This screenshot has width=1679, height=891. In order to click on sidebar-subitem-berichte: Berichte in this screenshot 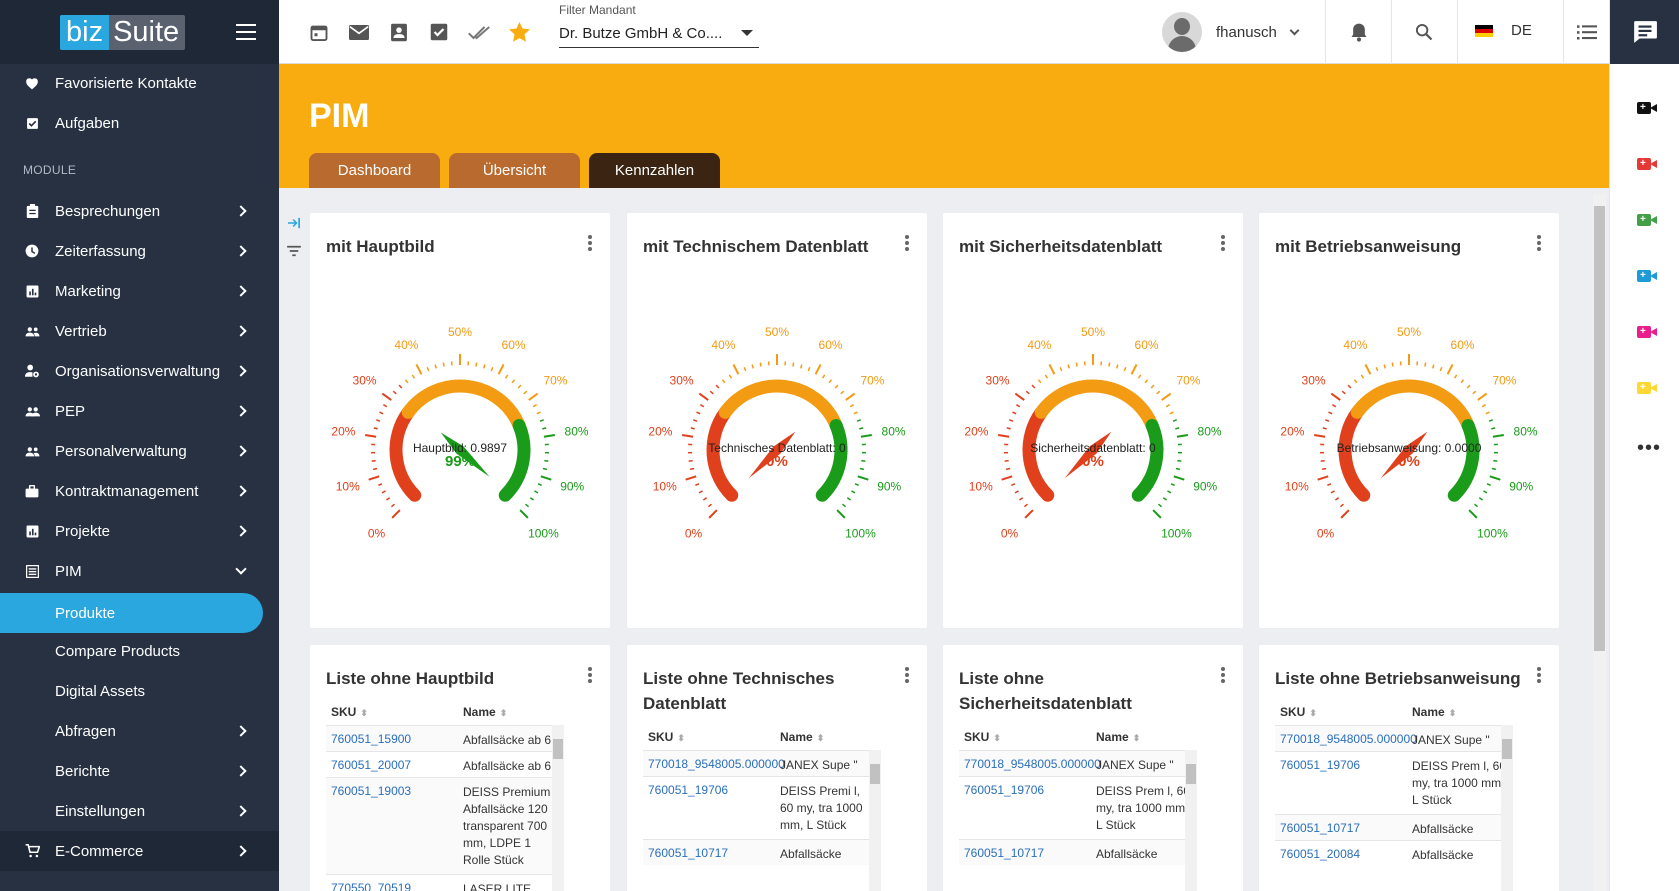, I will do `click(139, 771)`.